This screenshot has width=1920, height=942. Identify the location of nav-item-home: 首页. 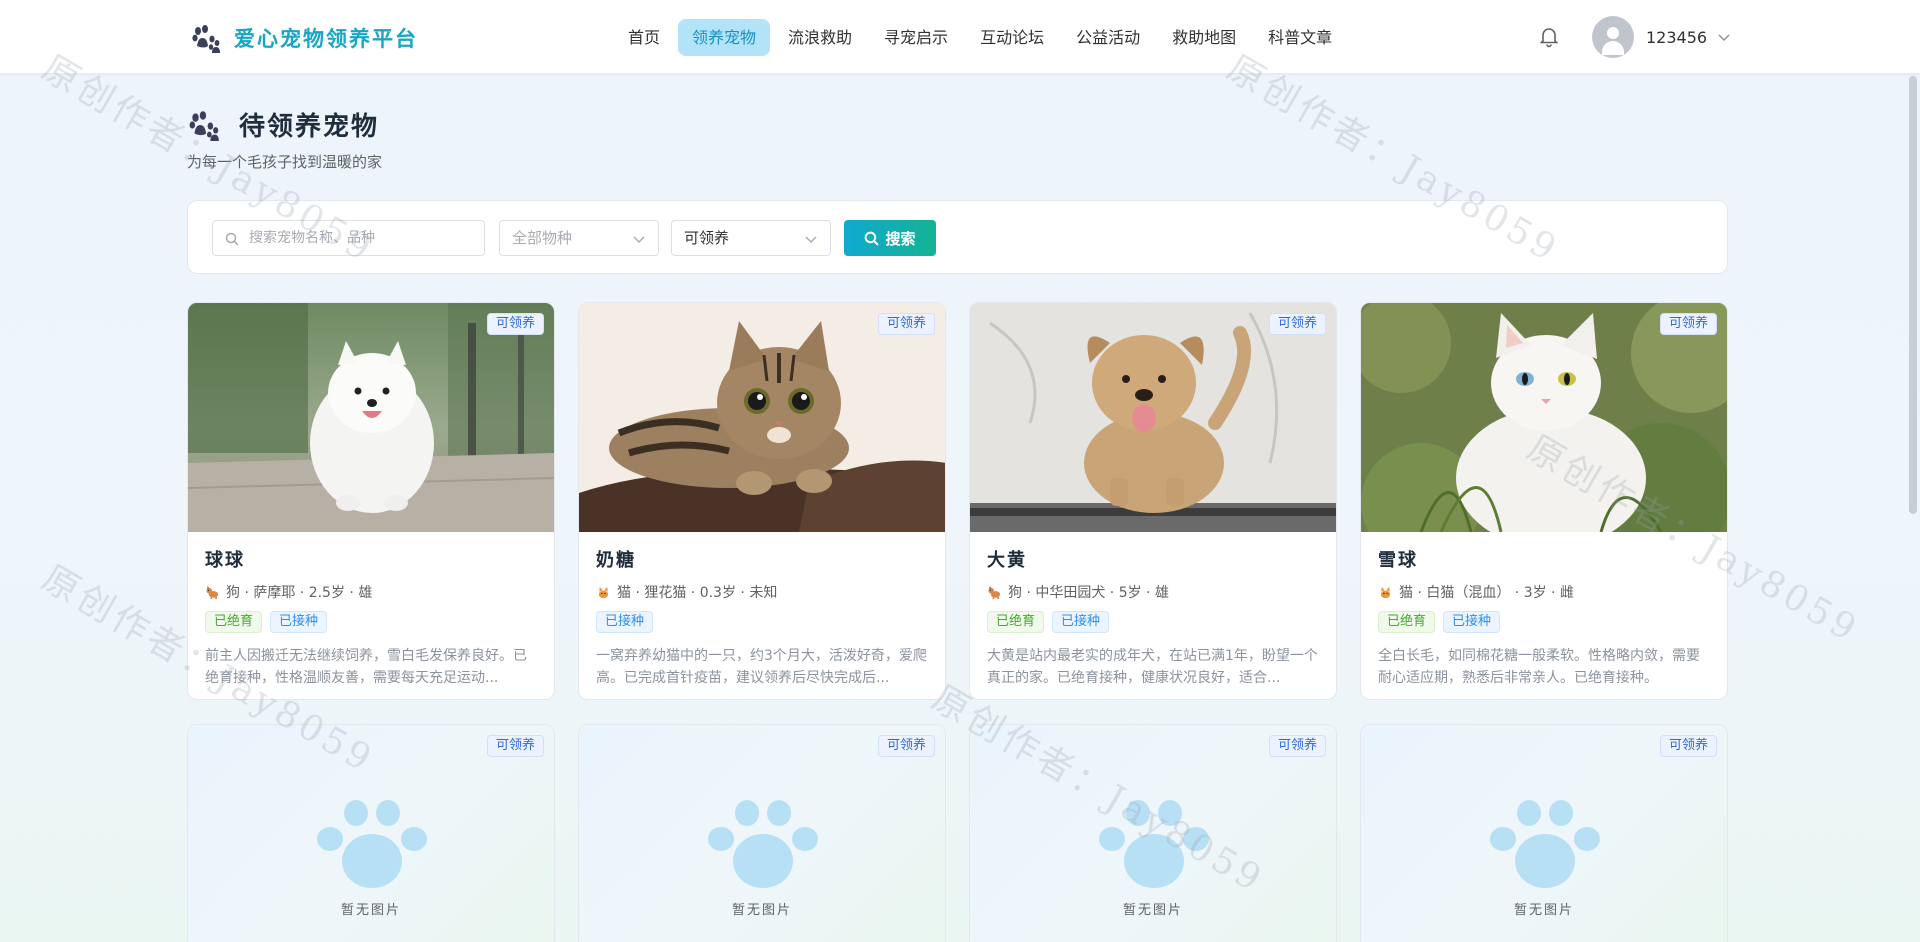
(644, 37).